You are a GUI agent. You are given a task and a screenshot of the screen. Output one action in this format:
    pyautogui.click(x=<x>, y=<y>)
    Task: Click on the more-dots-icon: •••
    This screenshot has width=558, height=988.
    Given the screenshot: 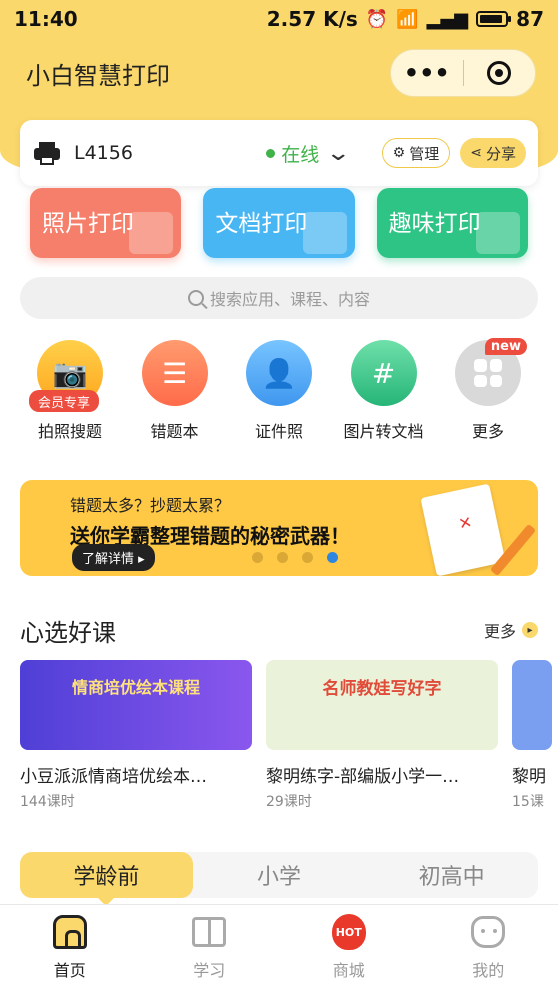 What is the action you would take?
    pyautogui.click(x=426, y=73)
    